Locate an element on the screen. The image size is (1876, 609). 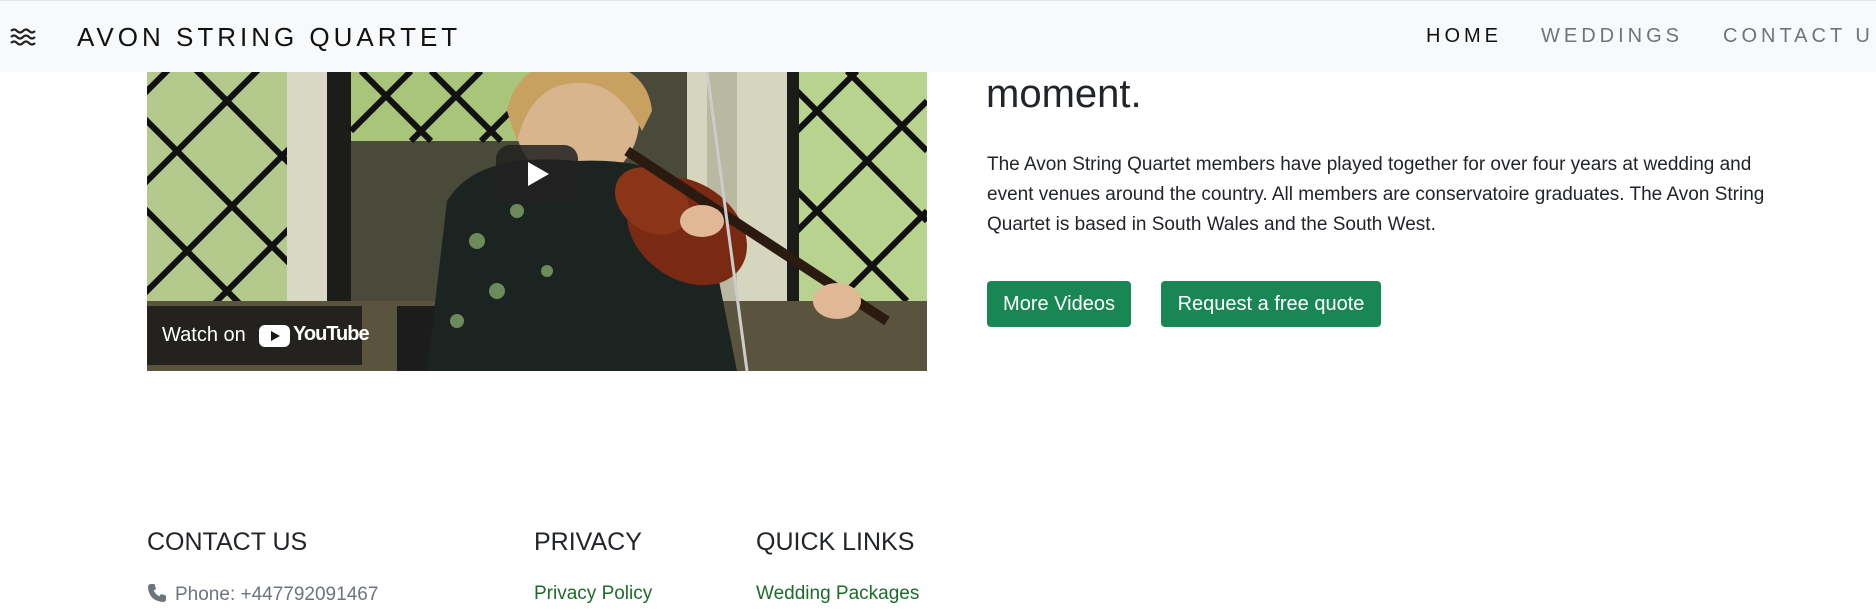
more-videos-button: More Videos is located at coordinates (1059, 304).